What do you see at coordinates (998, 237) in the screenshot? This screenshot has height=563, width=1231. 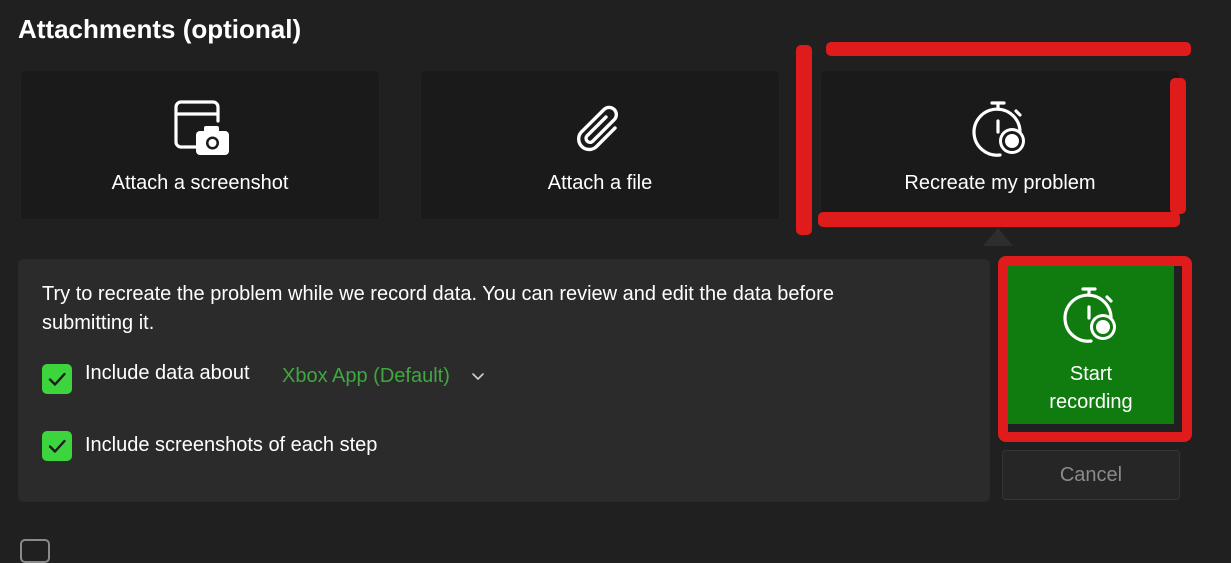 I see `panel-pointer` at bounding box center [998, 237].